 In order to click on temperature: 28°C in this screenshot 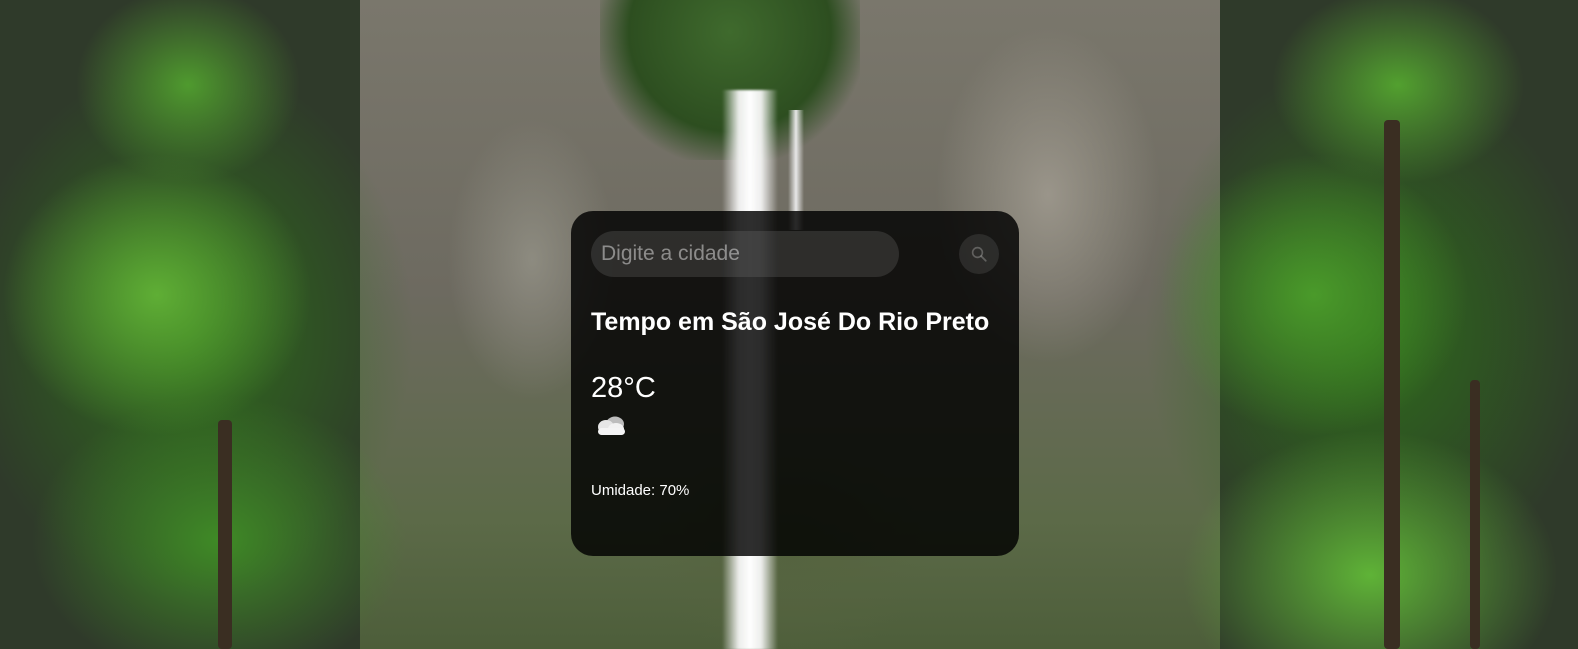, I will do `click(623, 388)`.